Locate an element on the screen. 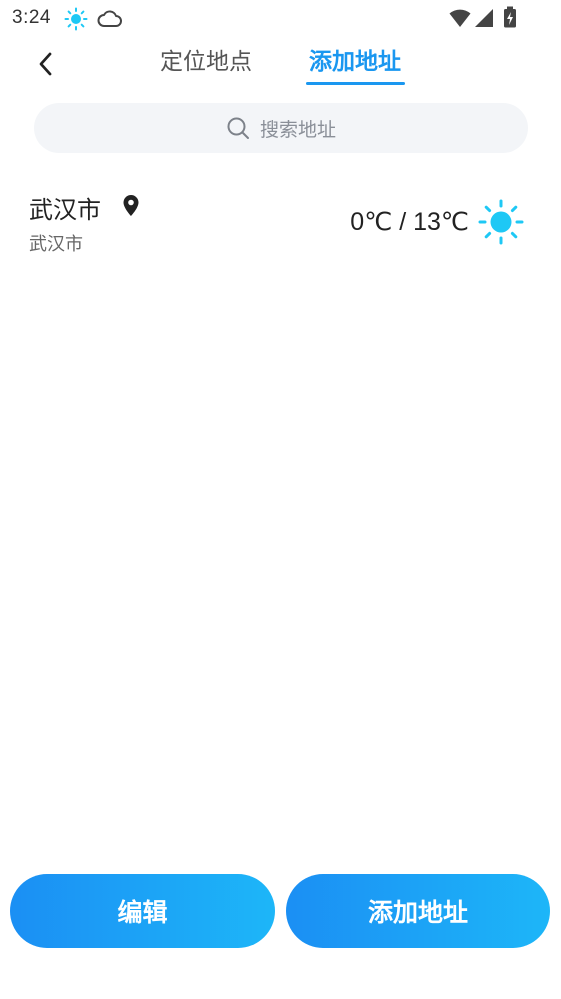 The image size is (561, 999). chevron-left-icon is located at coordinates (45, 64).